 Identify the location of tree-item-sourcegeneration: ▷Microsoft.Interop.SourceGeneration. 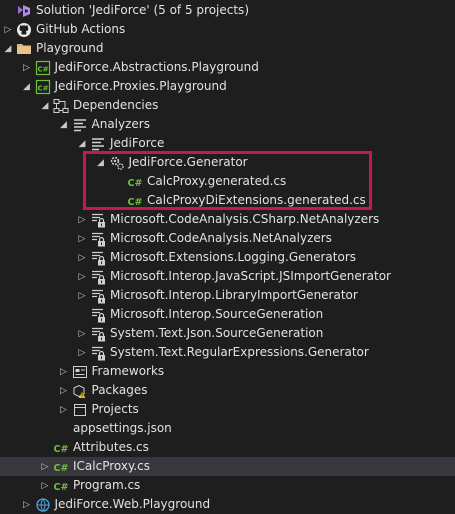
(227, 314).